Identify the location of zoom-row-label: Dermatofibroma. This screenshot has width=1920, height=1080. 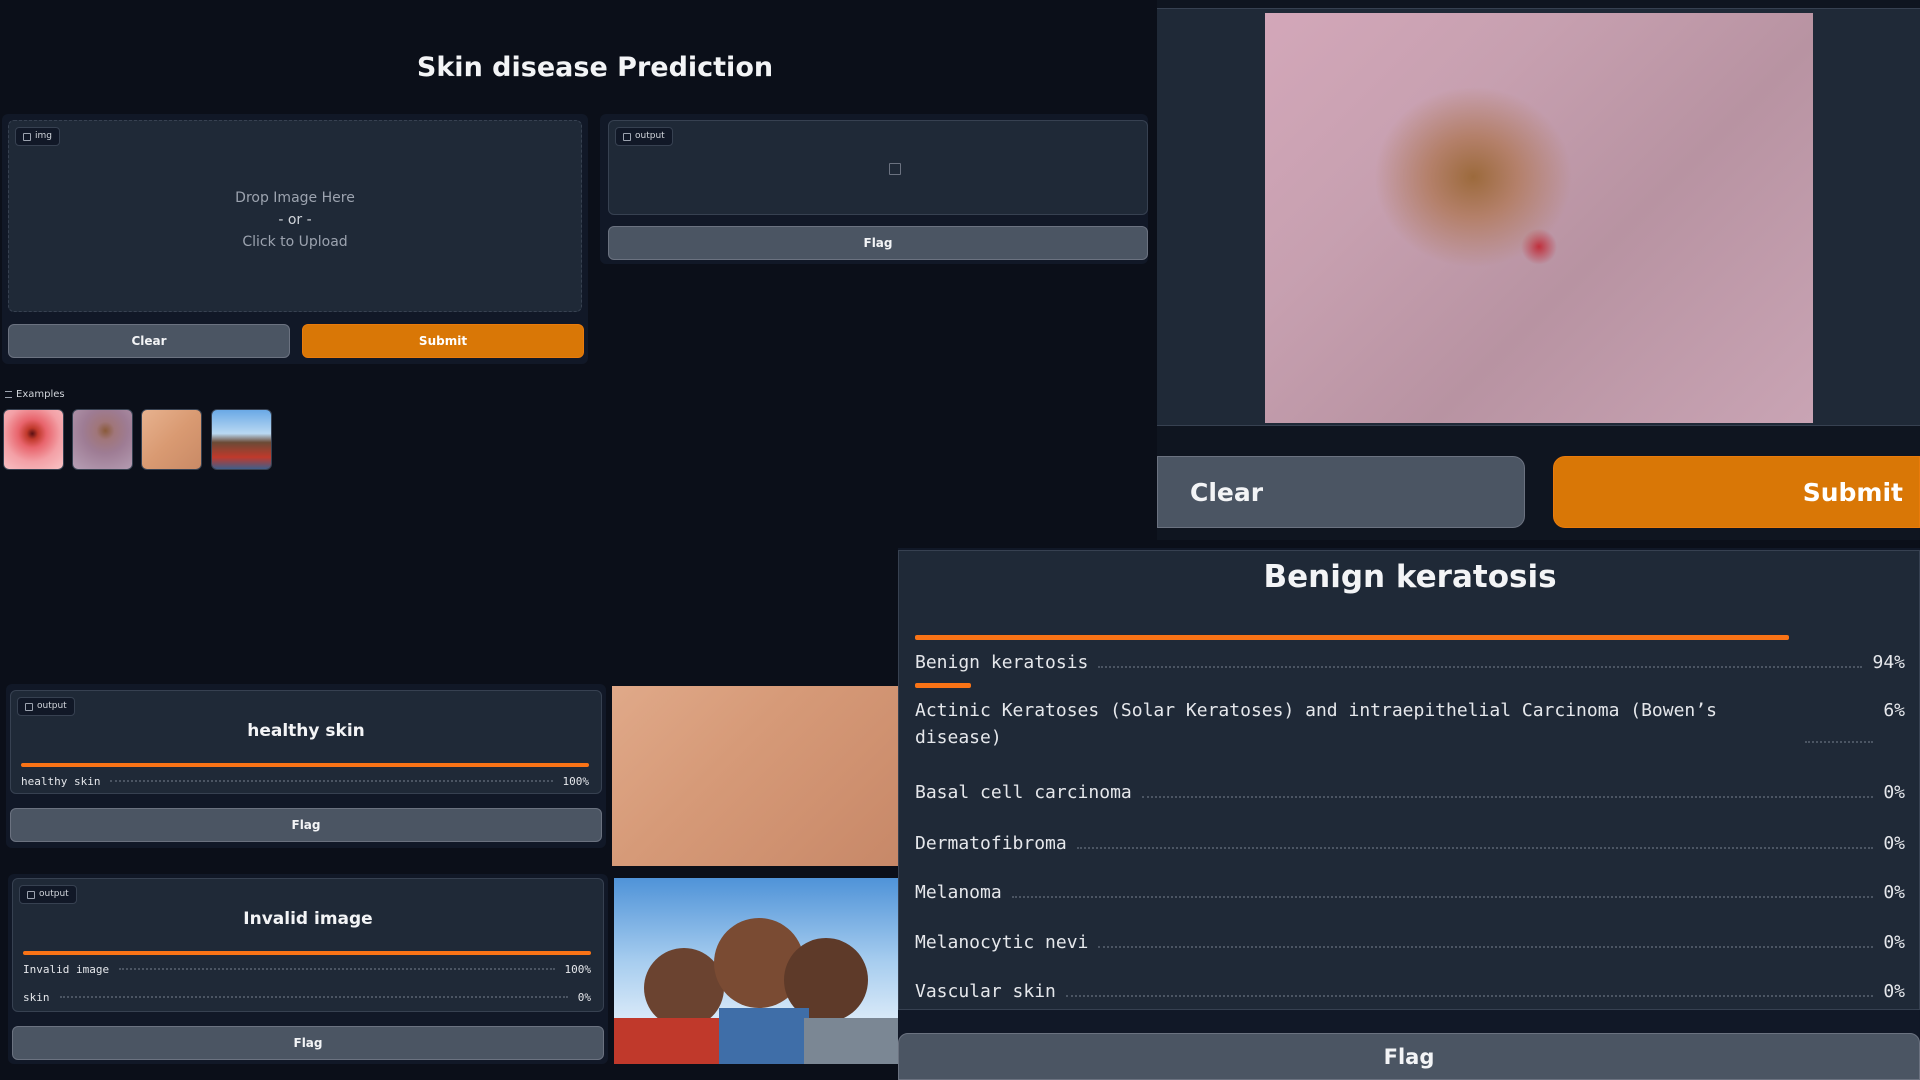
(991, 843).